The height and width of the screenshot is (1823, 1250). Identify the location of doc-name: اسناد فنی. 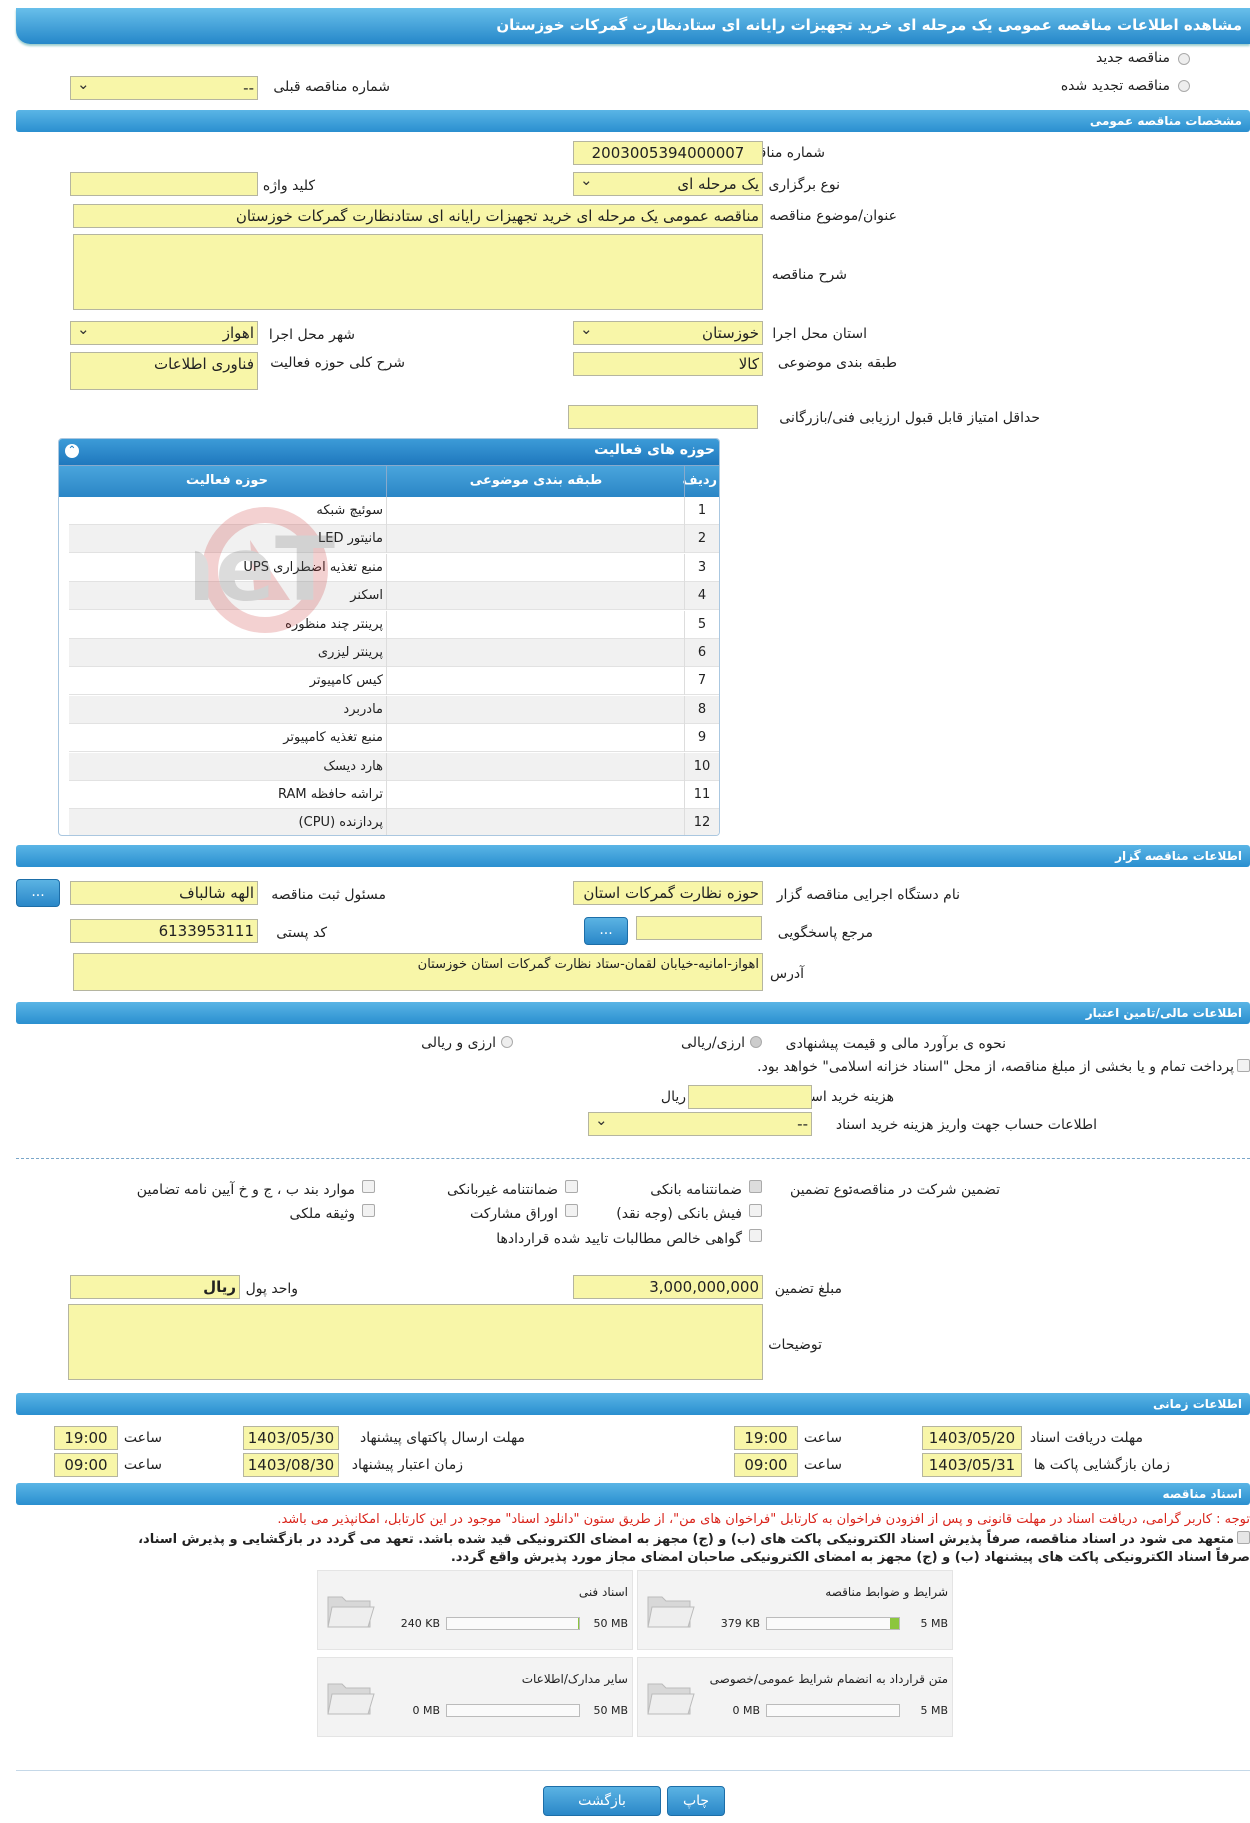
(603, 1592).